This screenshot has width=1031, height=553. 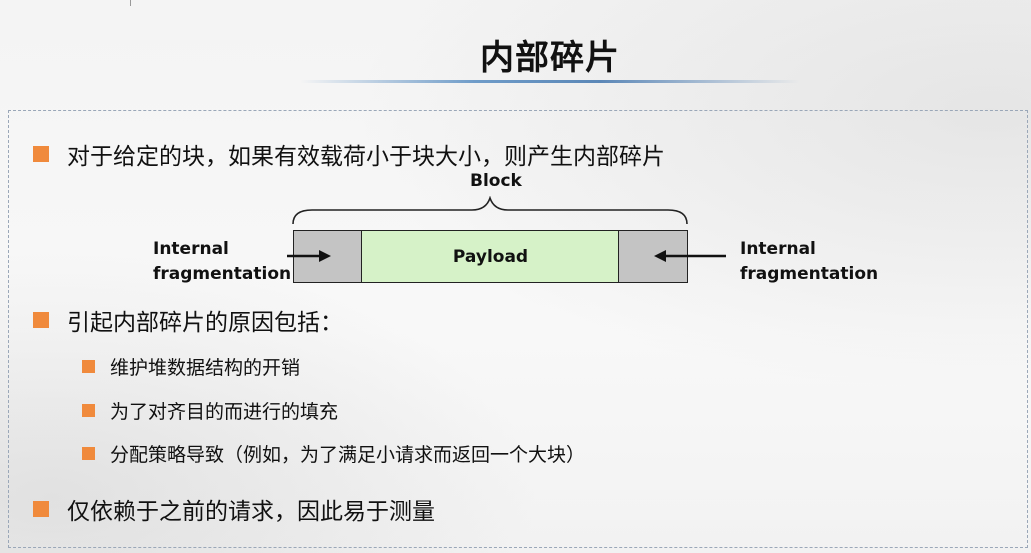 I want to click on payload-cell: Payload, so click(x=490, y=256).